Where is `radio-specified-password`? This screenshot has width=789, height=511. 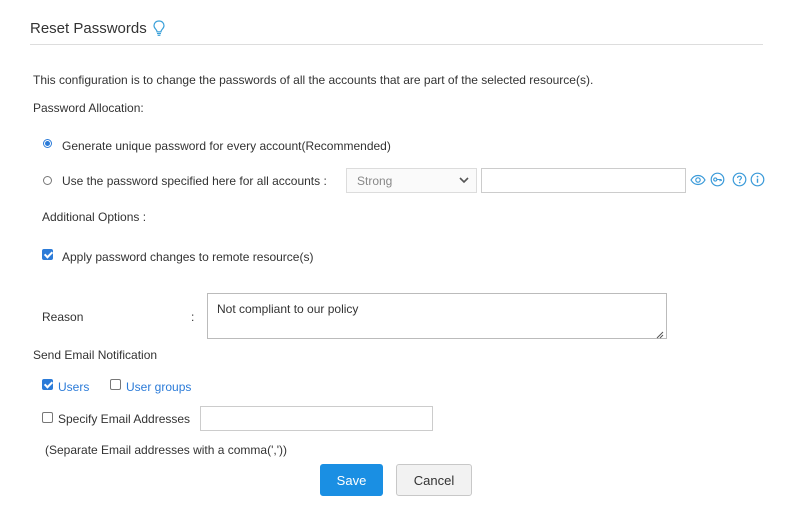
radio-specified-password is located at coordinates (47, 180).